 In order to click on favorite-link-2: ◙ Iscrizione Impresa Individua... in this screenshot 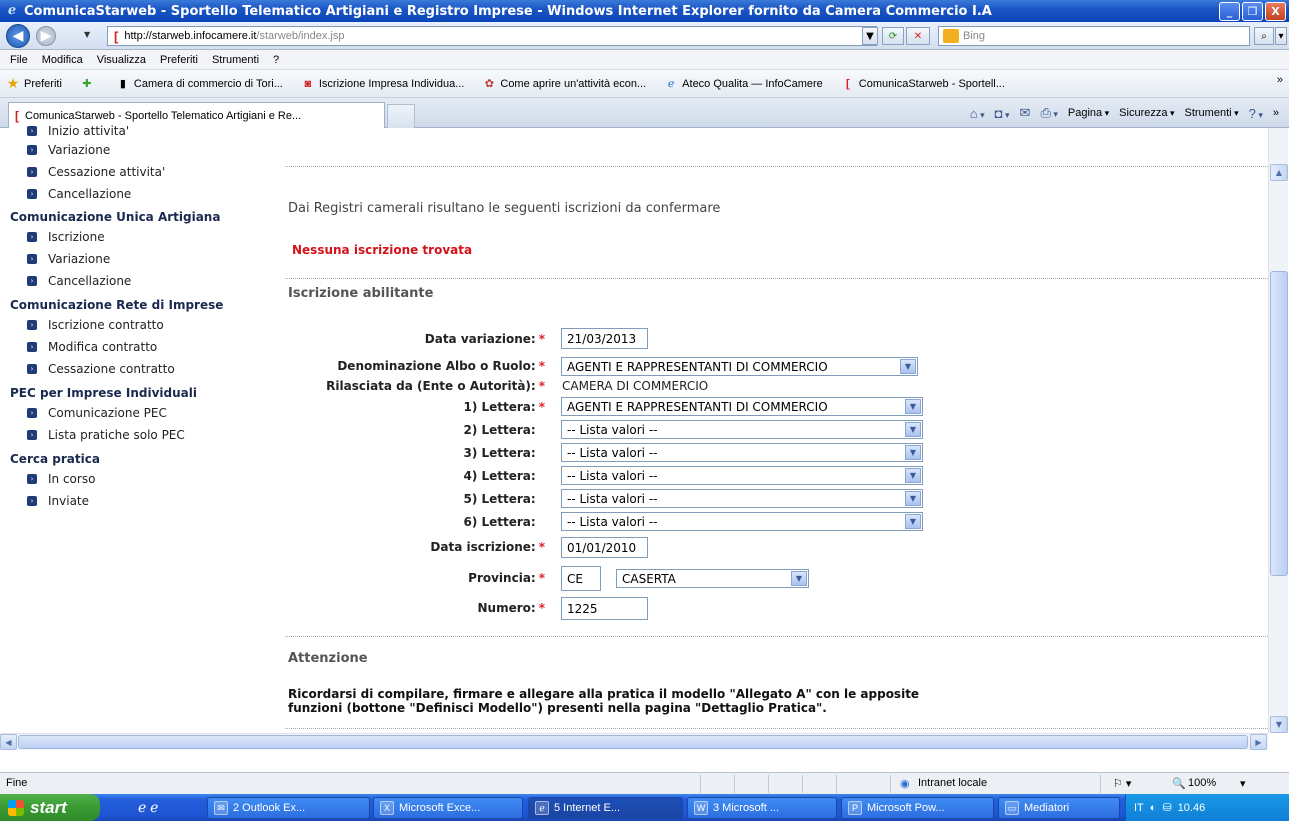, I will do `click(380, 84)`.